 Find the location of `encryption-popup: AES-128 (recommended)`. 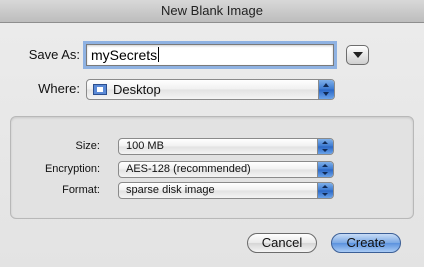

encryption-popup: AES-128 (recommended) is located at coordinates (226, 169).